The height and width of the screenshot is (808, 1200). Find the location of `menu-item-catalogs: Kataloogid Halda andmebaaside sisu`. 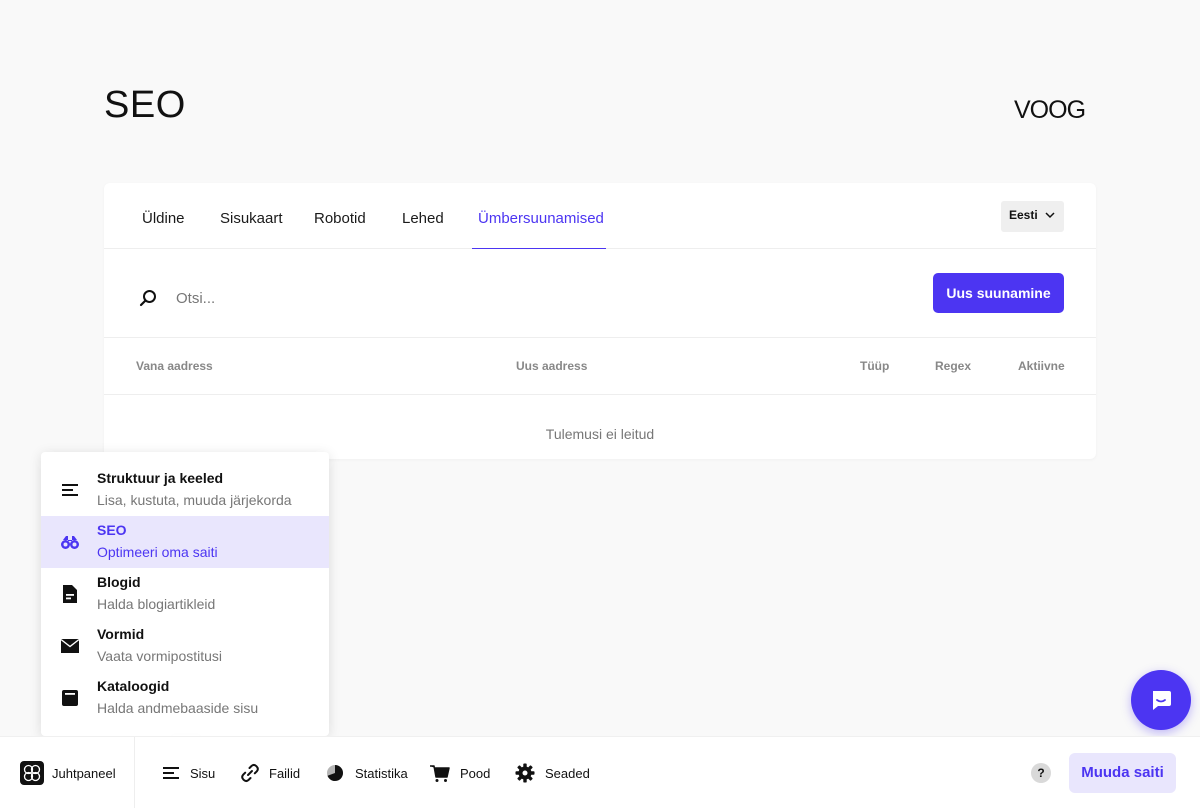

menu-item-catalogs: Kataloogid Halda andmebaaside sisu is located at coordinates (185, 698).